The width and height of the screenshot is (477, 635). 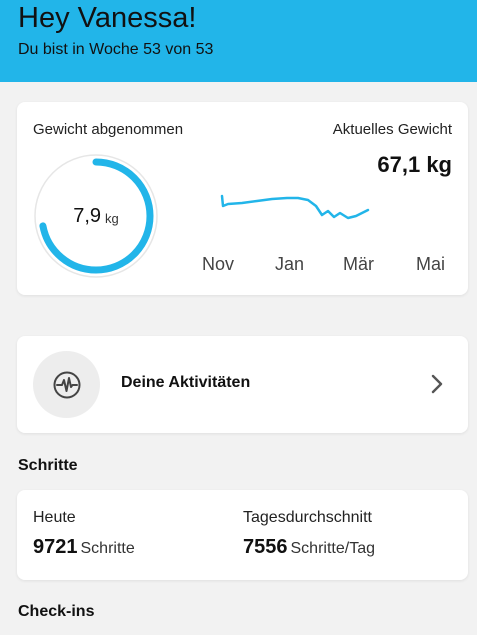 I want to click on steps-daily-average: Tagesdurchschnitt 7556 Schritte/Tag, so click(x=309, y=534).